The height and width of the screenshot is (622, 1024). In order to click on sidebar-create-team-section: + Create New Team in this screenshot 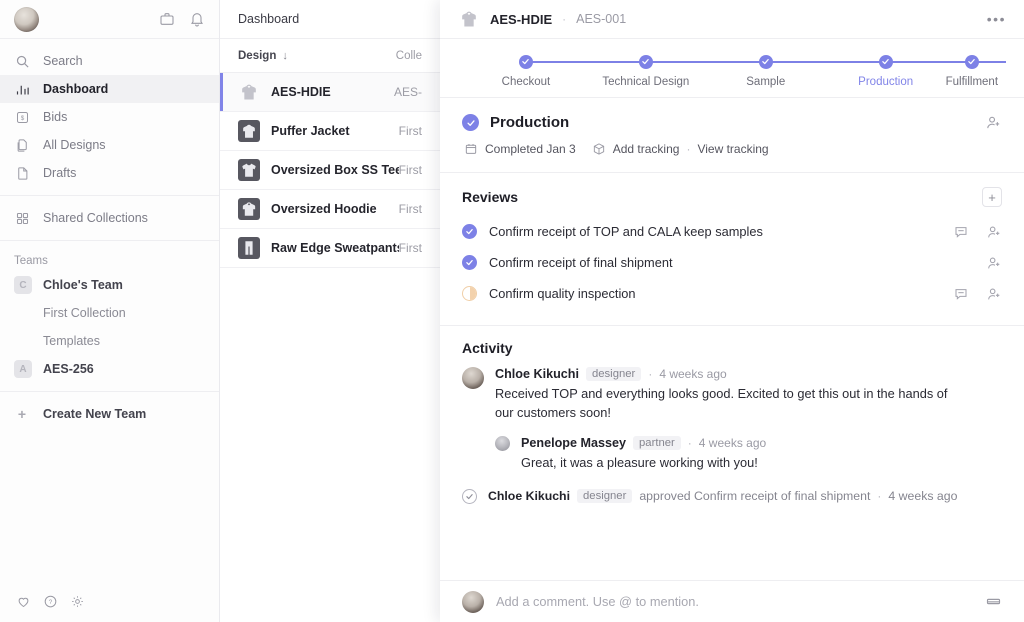, I will do `click(109, 414)`.